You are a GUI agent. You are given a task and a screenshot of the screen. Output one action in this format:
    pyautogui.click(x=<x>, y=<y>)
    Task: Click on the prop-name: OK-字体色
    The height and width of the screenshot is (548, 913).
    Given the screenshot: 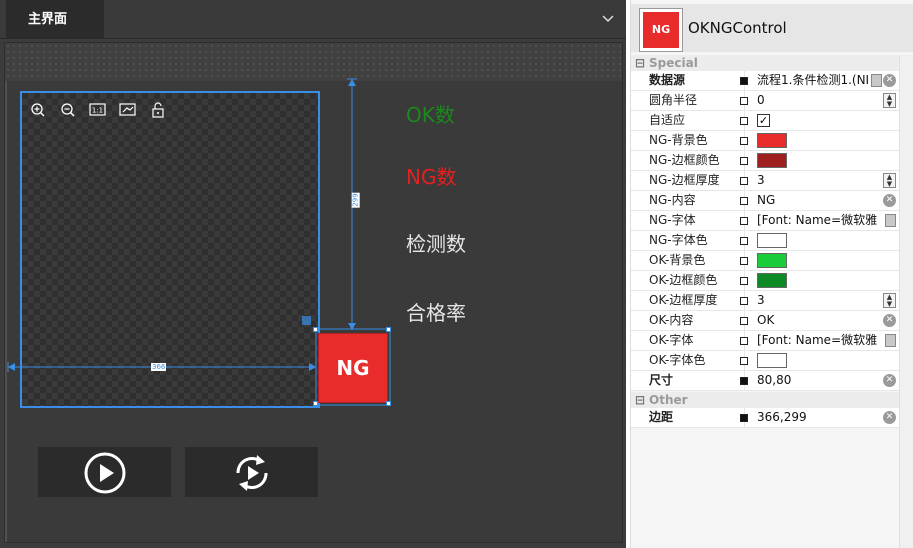 What is the action you would take?
    pyautogui.click(x=697, y=360)
    